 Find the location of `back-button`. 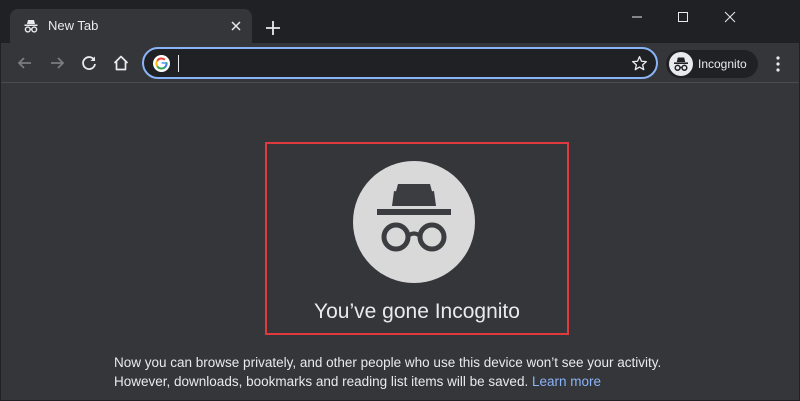

back-button is located at coordinates (25, 63).